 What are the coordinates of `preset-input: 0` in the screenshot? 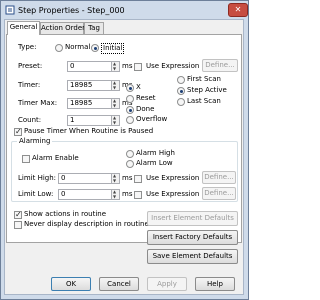 It's located at (89, 66).